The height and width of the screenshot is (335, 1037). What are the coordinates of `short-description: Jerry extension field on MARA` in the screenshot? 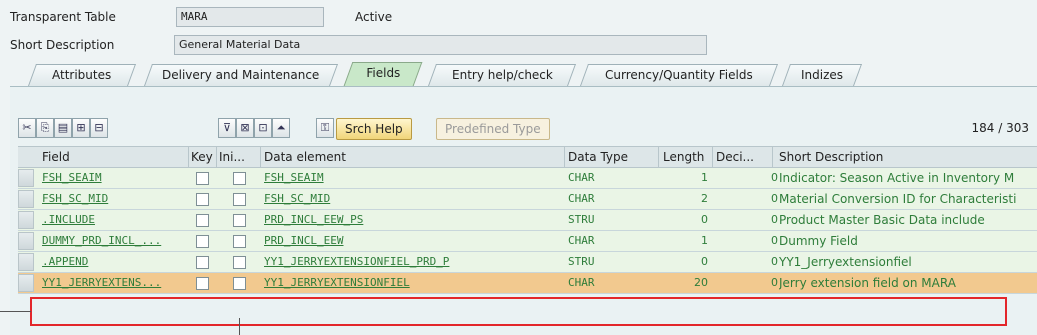 It's located at (867, 283).